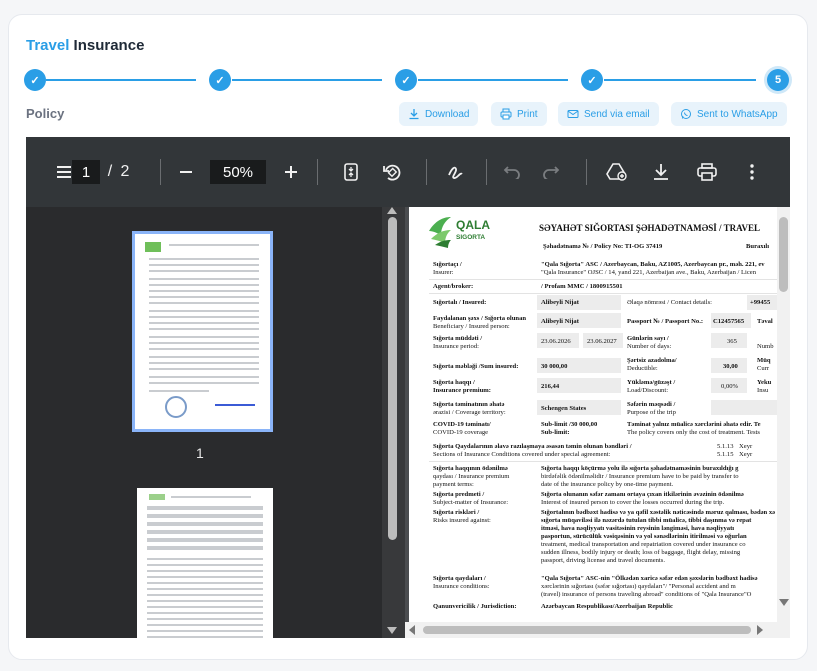 The width and height of the screenshot is (817, 671). What do you see at coordinates (602, 341) in the screenshot?
I see `period-end: 23.06.2027` at bounding box center [602, 341].